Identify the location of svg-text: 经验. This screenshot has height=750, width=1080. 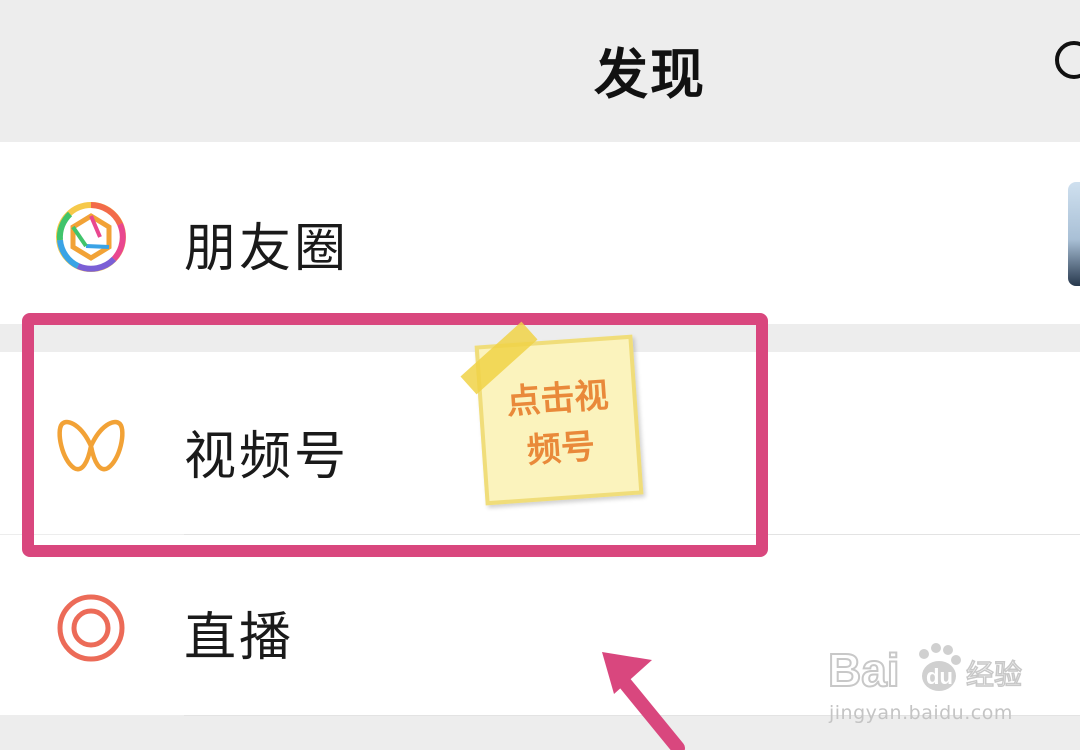
(994, 674).